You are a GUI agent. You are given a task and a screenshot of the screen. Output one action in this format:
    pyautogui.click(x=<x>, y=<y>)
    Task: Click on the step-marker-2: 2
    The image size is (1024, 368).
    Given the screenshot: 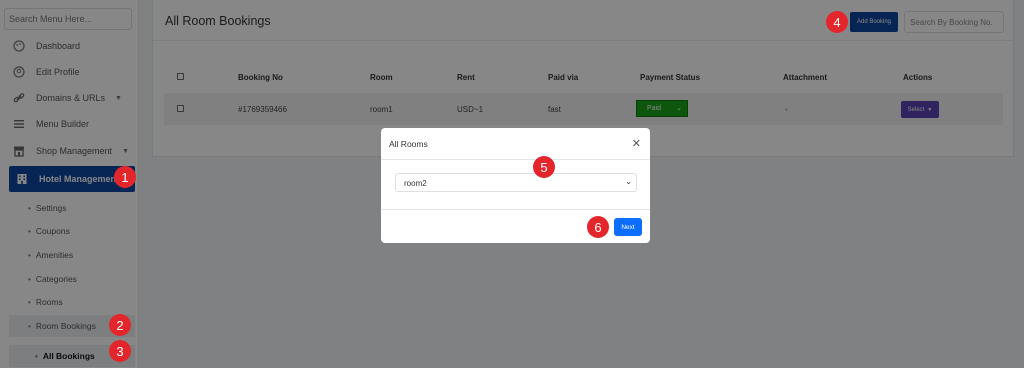 What is the action you would take?
    pyautogui.click(x=120, y=325)
    